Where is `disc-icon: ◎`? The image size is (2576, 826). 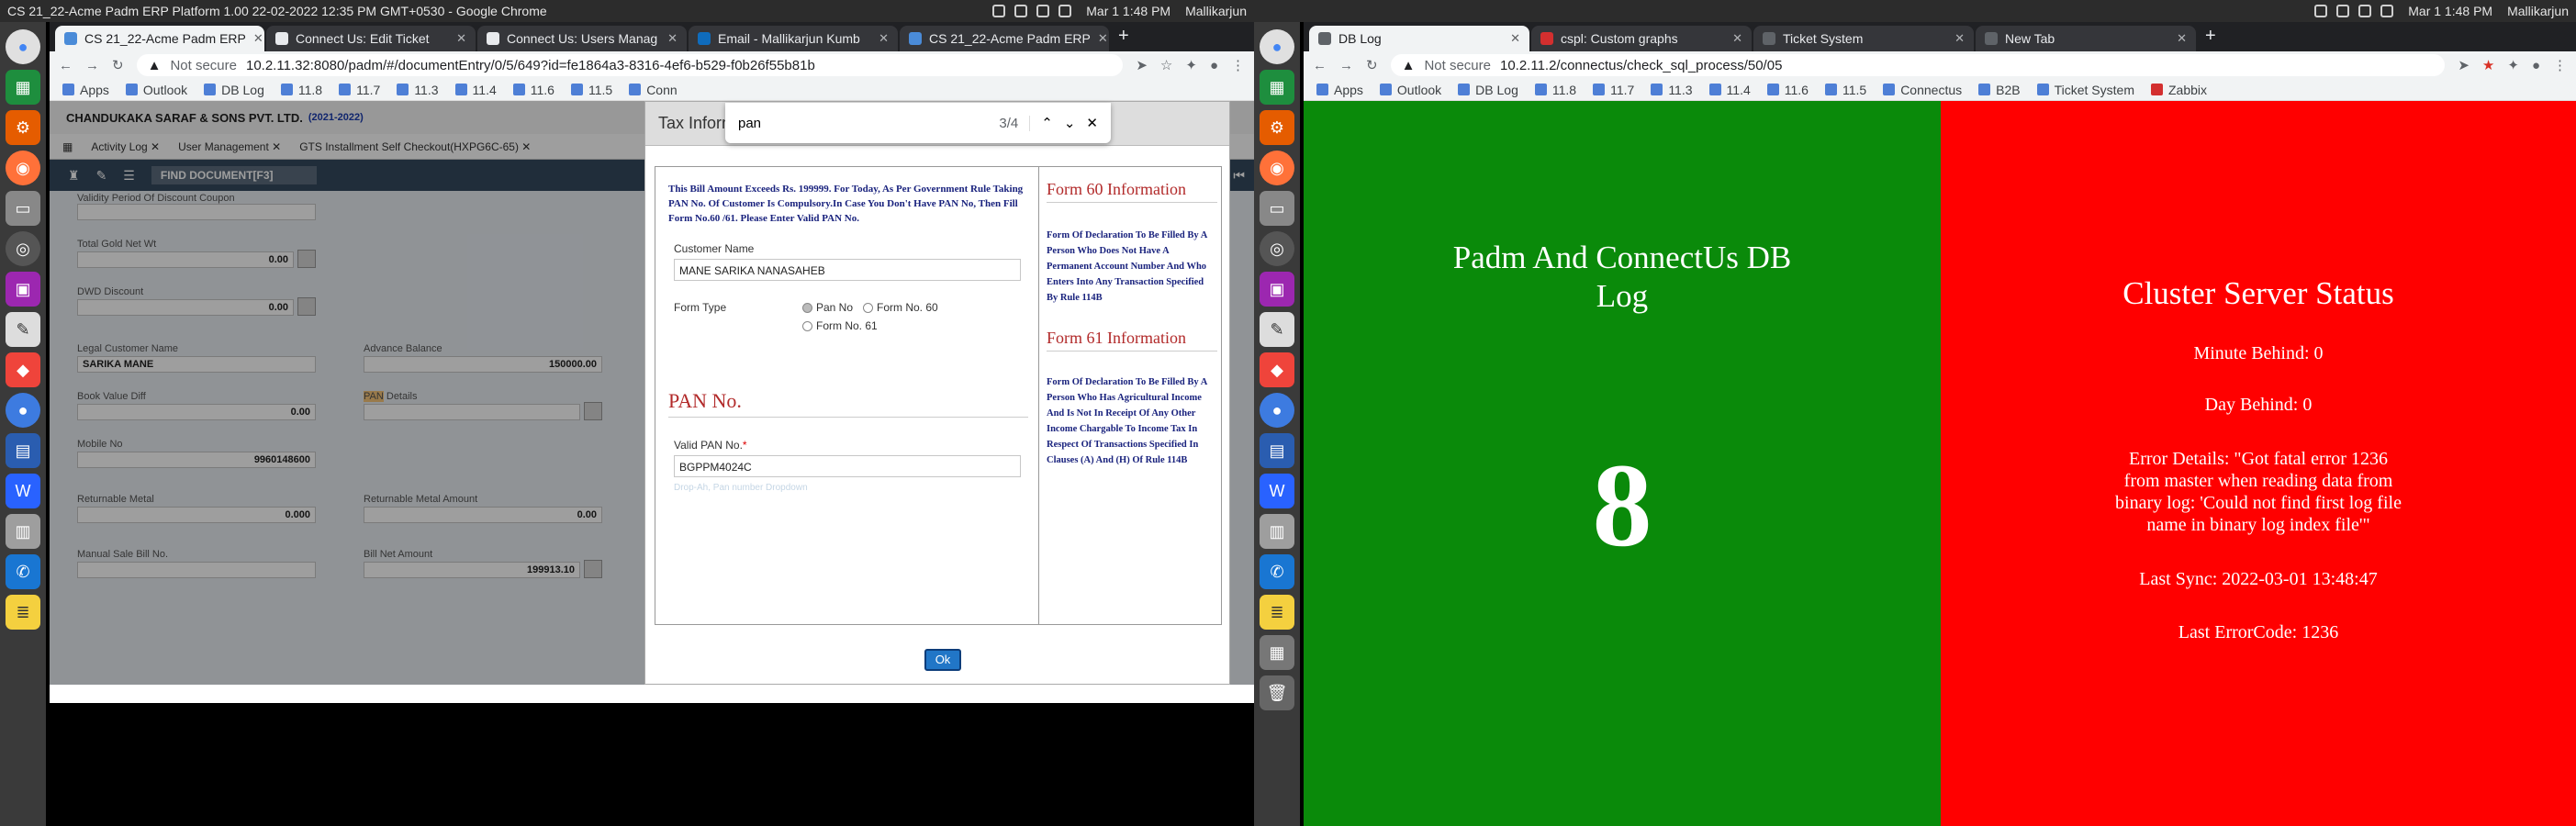
disc-icon: ◎ is located at coordinates (1277, 249).